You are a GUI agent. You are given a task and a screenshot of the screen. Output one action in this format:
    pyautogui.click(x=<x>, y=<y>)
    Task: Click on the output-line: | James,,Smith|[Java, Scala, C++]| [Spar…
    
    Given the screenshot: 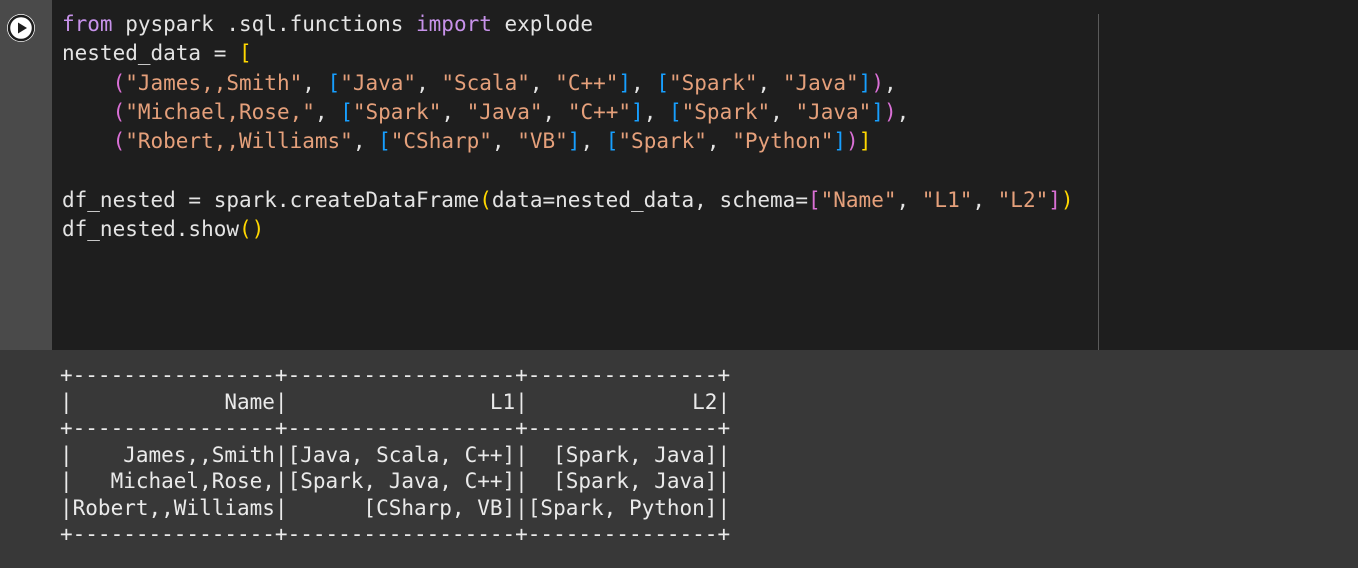 What is the action you would take?
    pyautogui.click(x=395, y=454)
    